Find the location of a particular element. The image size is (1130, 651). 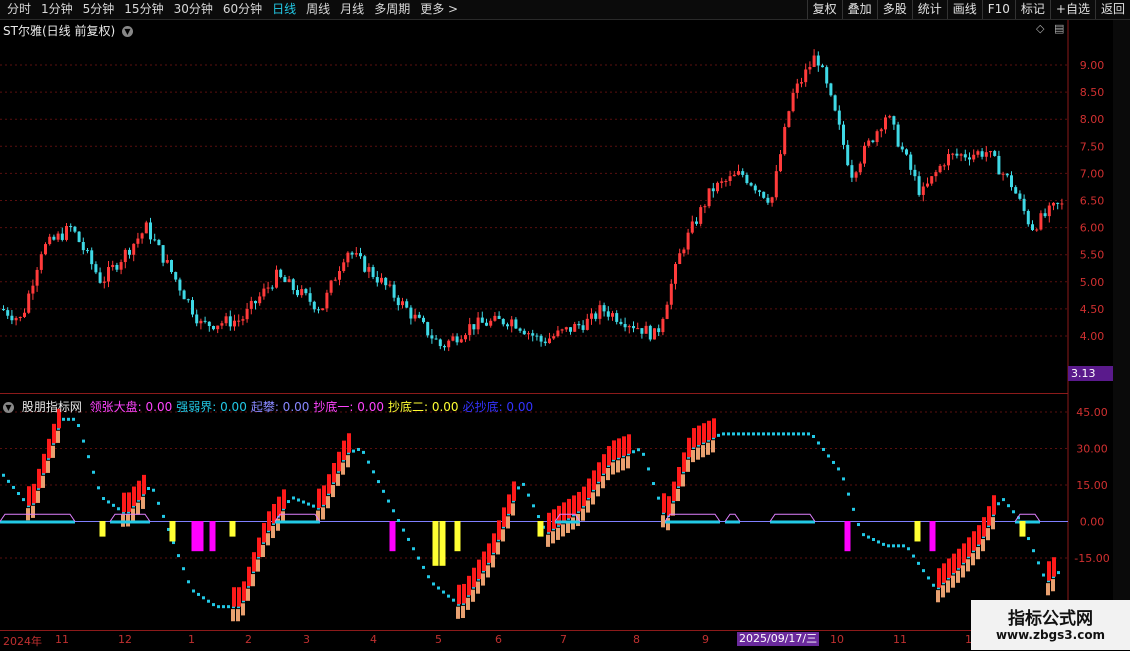

tab-period-2: 5分钟 is located at coordinates (99, 9).